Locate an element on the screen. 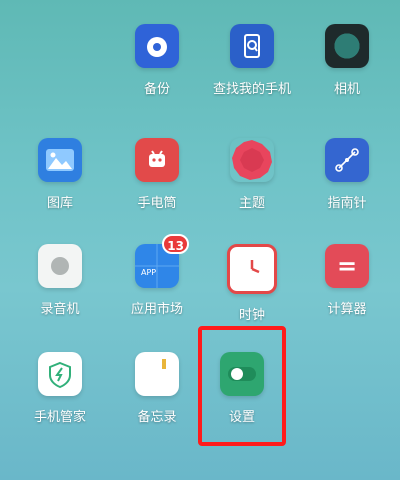 The image size is (400, 480). compass-icon is located at coordinates (347, 160).